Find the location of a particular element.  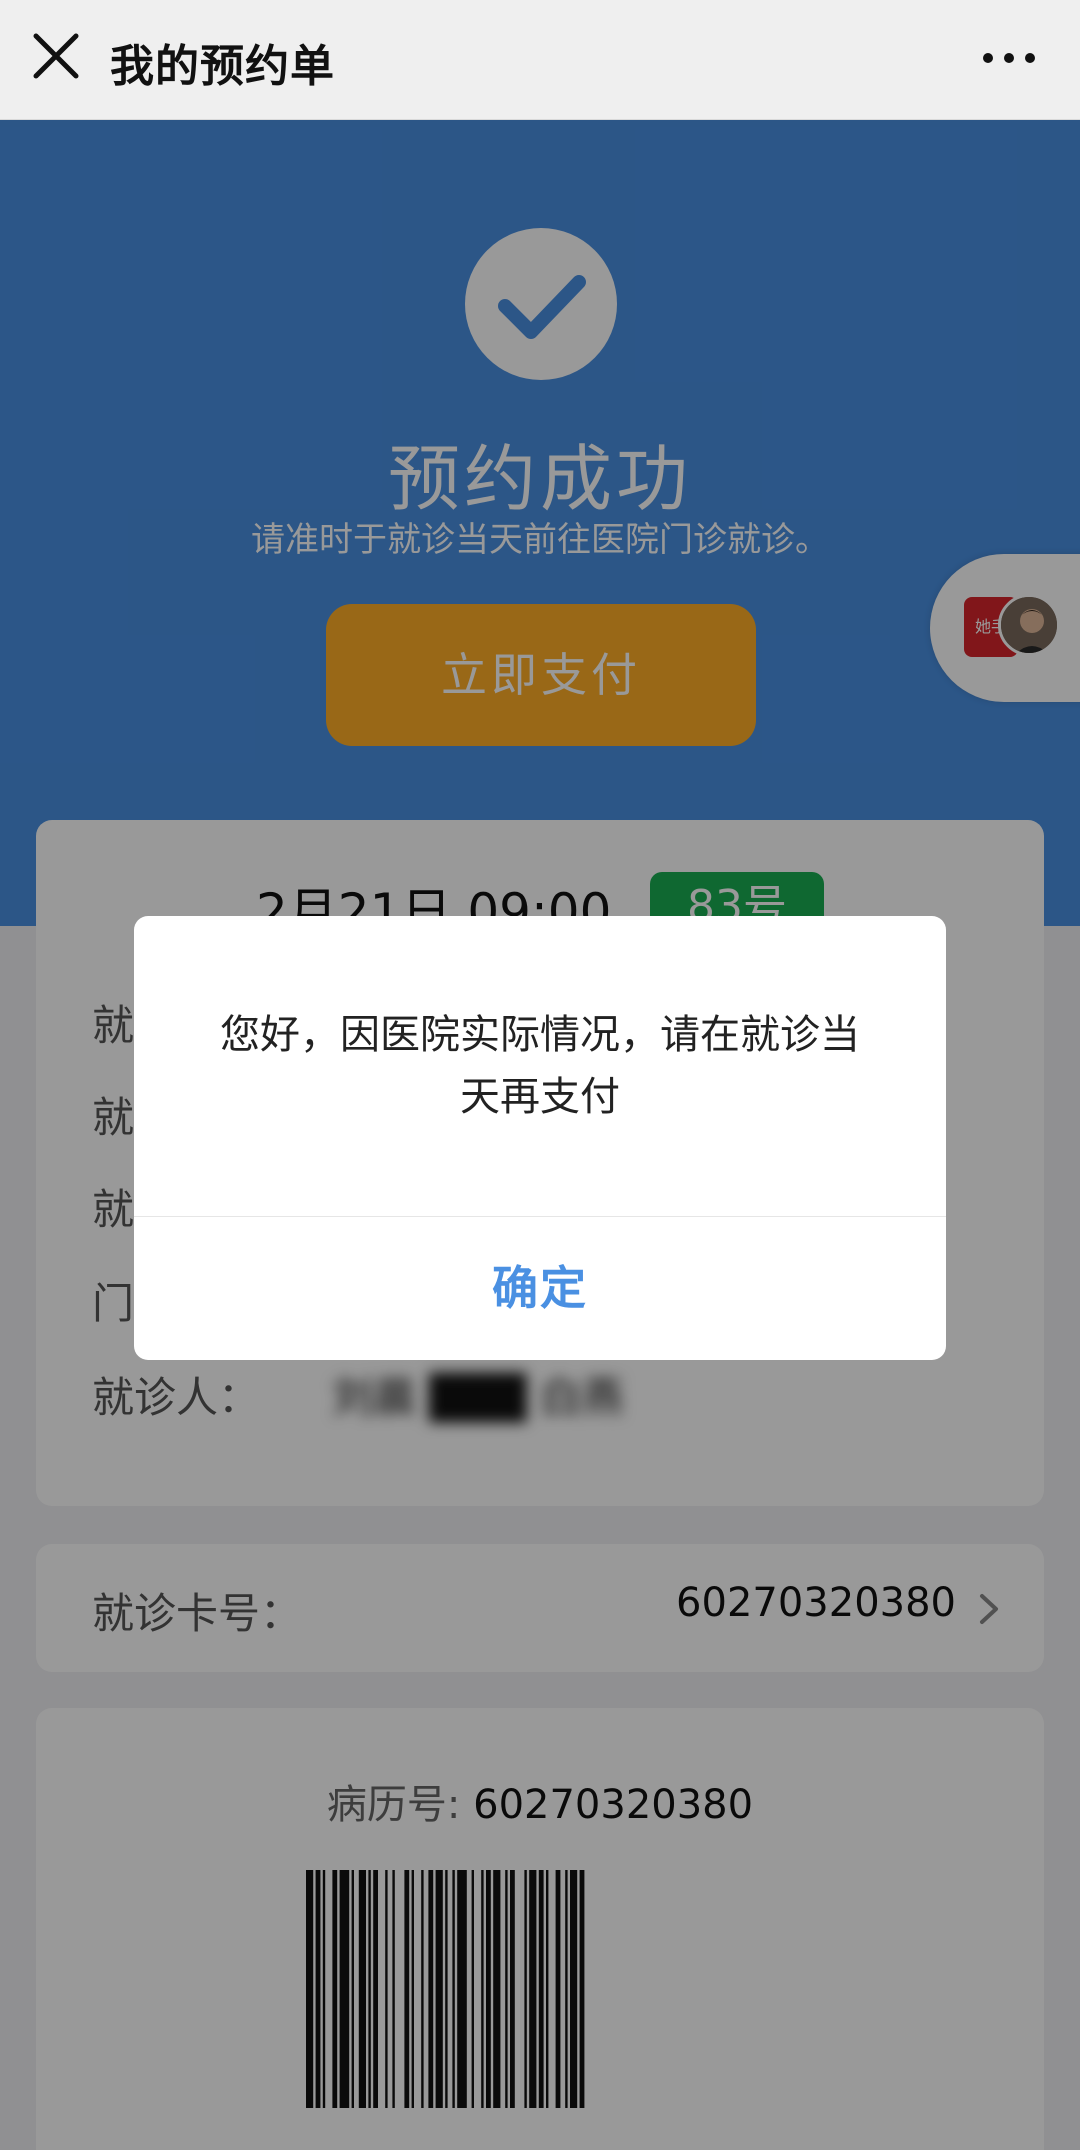

nav-bar: 我的预约单 is located at coordinates (540, 60).